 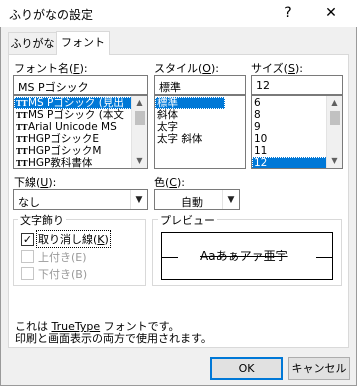 What do you see at coordinates (83, 43) in the screenshot?
I see `tab-font: フォント` at bounding box center [83, 43].